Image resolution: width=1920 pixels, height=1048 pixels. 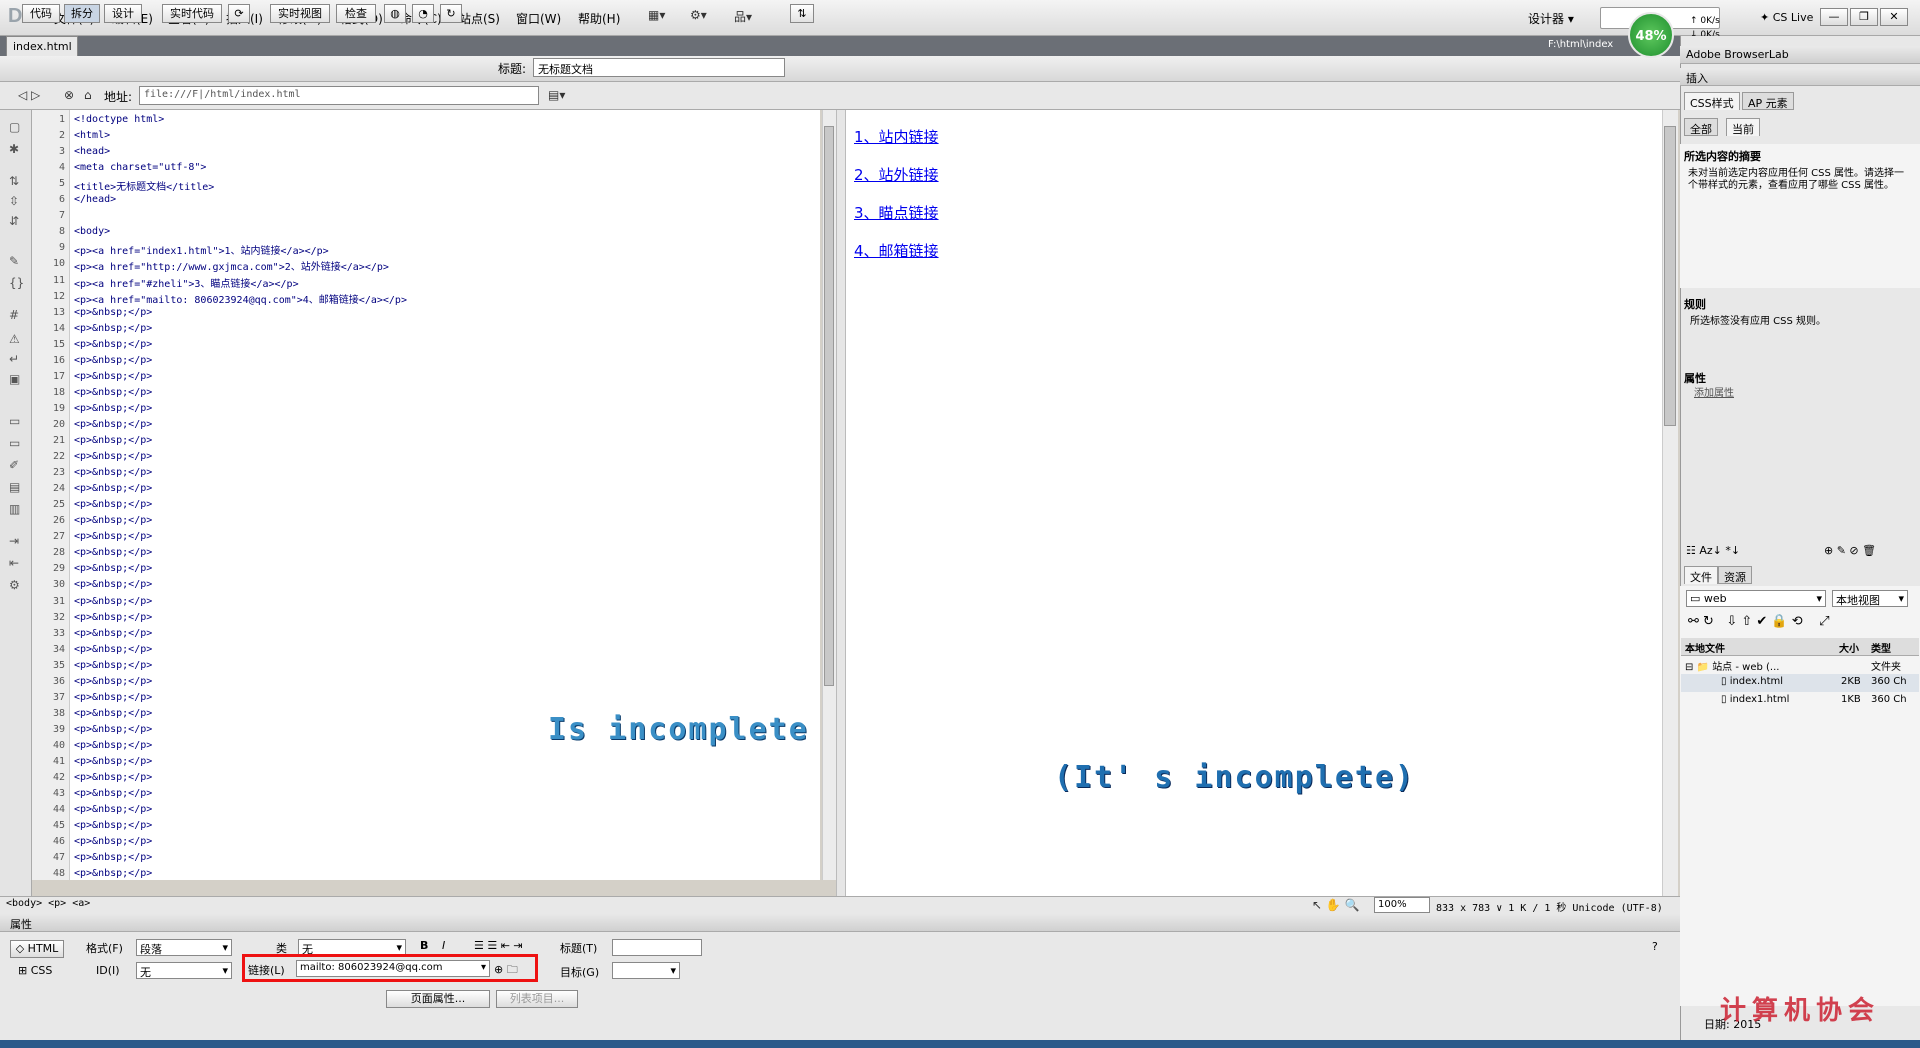 I want to click on design-scroll-thumb, so click(x=1670, y=276).